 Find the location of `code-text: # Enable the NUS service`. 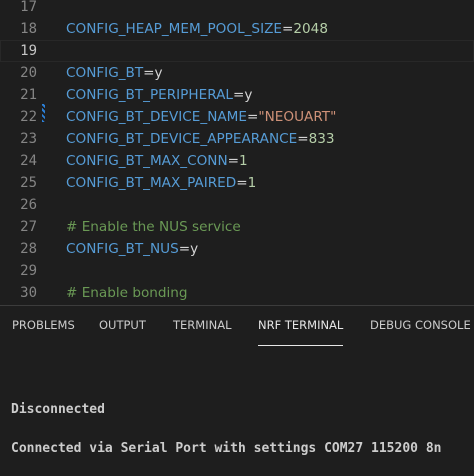

code-text: # Enable the NUS service is located at coordinates (153, 227).